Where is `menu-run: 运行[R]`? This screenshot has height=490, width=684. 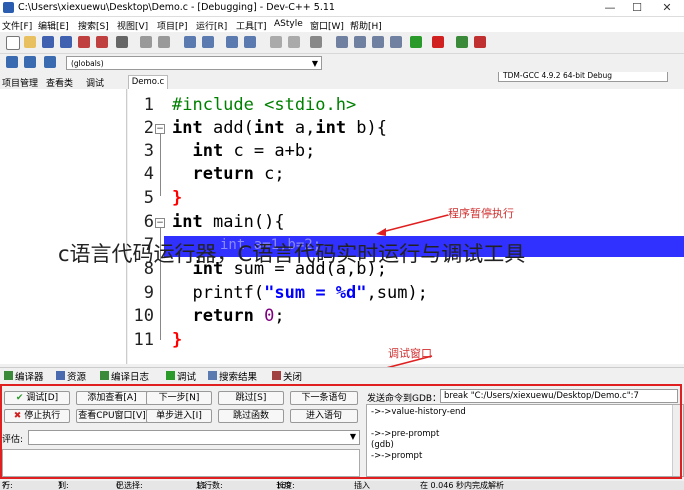 menu-run: 运行[R] is located at coordinates (211, 25).